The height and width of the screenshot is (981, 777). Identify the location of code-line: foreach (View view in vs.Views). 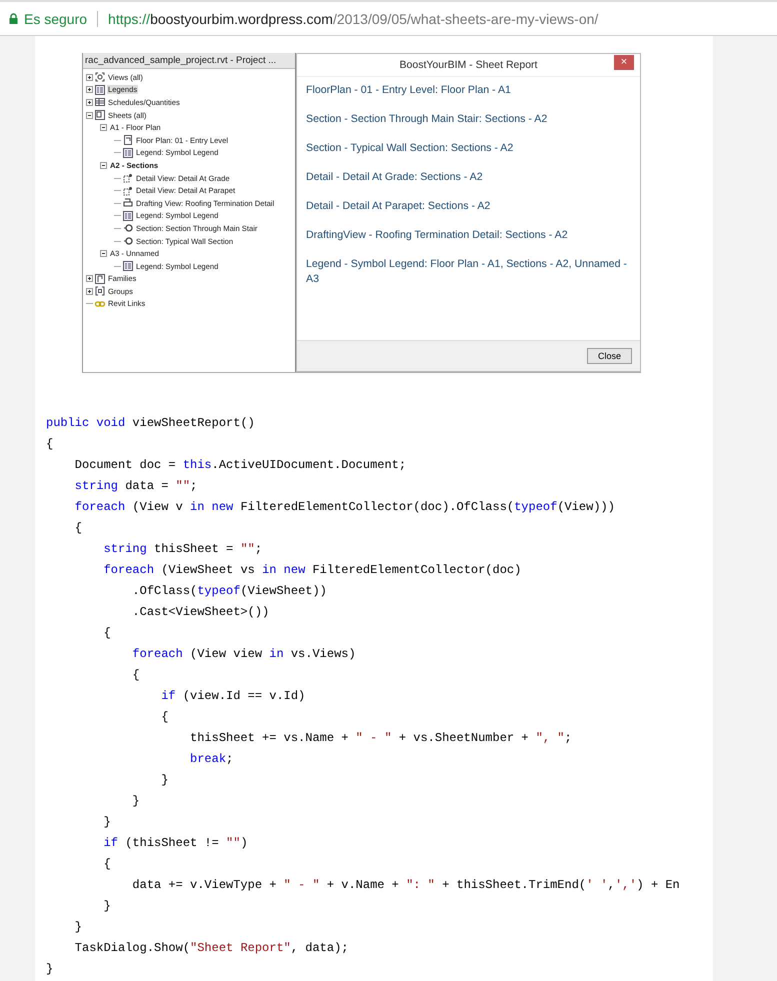
(244, 654).